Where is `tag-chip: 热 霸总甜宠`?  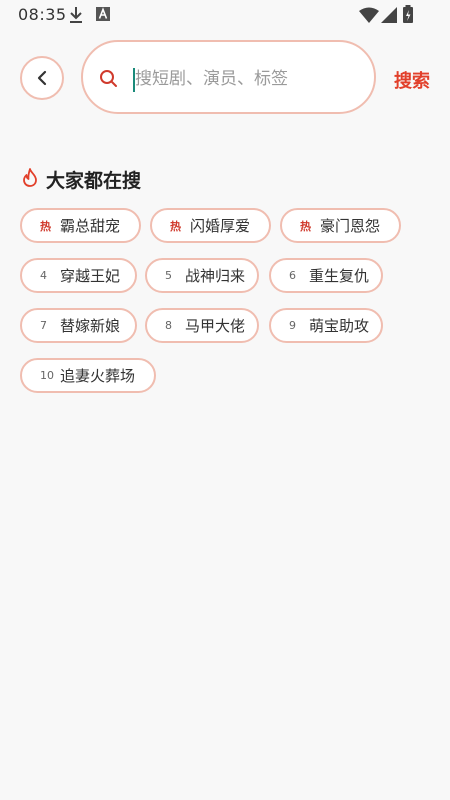
tag-chip: 热 霸总甜宠 is located at coordinates (80, 225).